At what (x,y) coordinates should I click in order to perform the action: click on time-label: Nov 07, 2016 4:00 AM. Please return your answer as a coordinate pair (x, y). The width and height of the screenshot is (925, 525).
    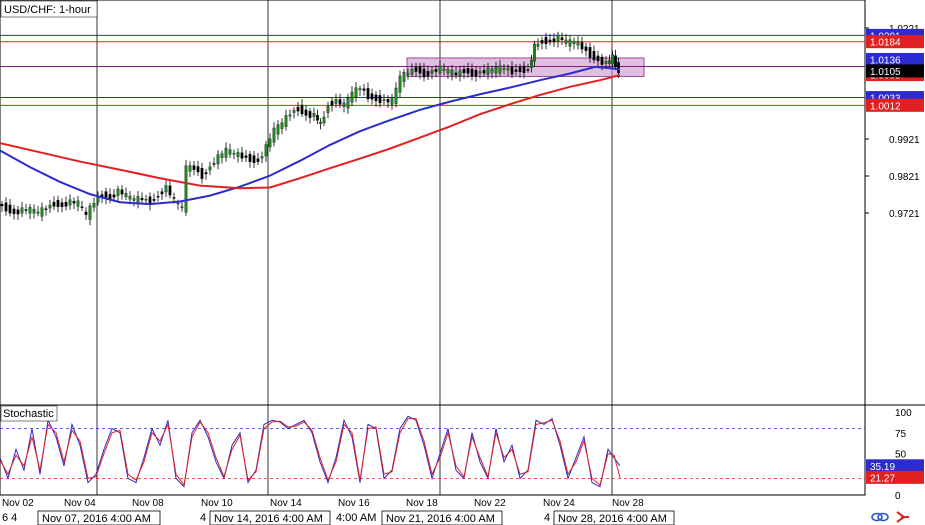
    Looking at the image, I should click on (96, 519).